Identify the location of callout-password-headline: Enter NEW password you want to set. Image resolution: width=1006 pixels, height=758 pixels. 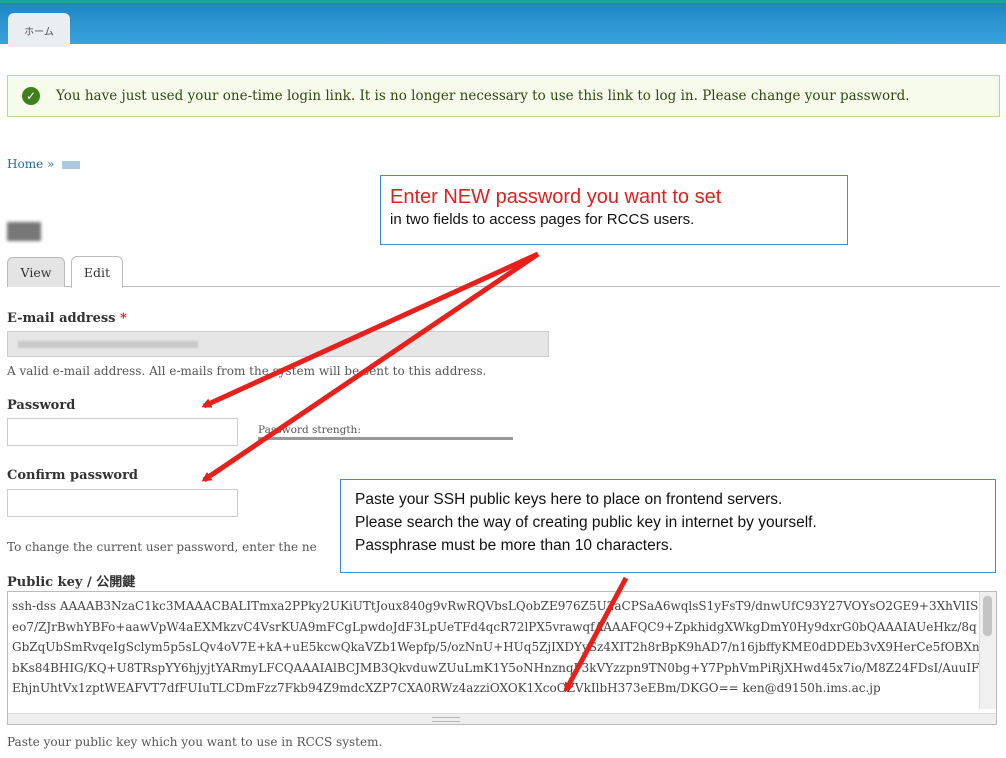
(556, 197).